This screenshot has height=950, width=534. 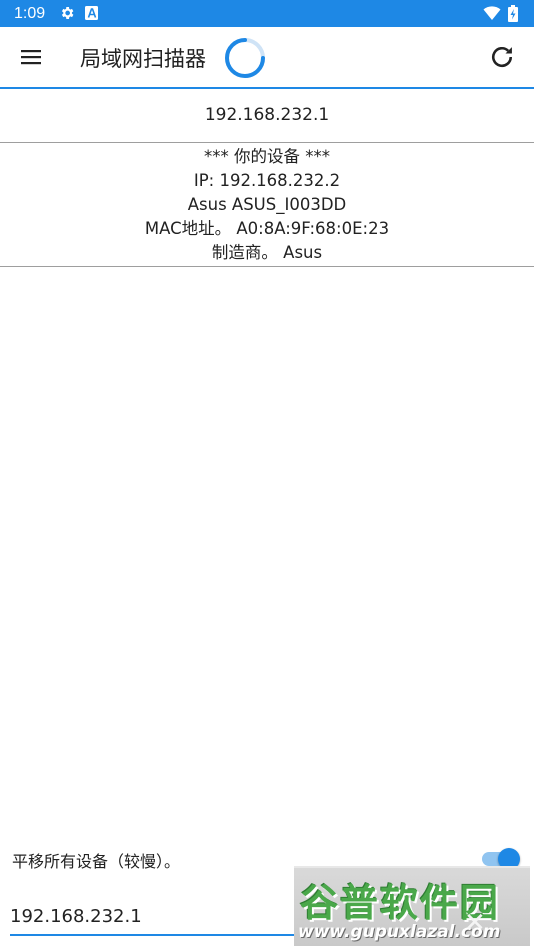 What do you see at coordinates (245, 58) in the screenshot?
I see `loading-spinner-icon` at bounding box center [245, 58].